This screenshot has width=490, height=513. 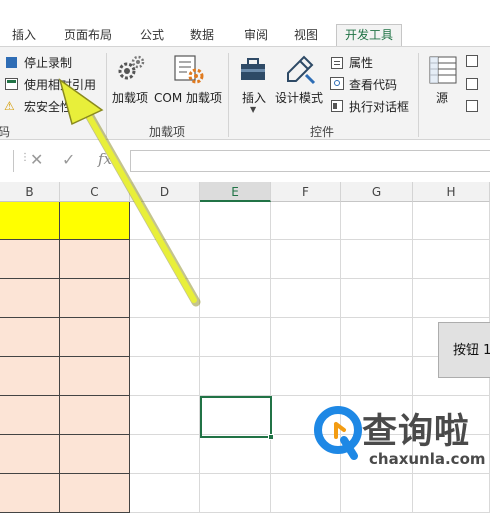 I want to click on watermark-url: chaxunla.com, so click(x=427, y=459).